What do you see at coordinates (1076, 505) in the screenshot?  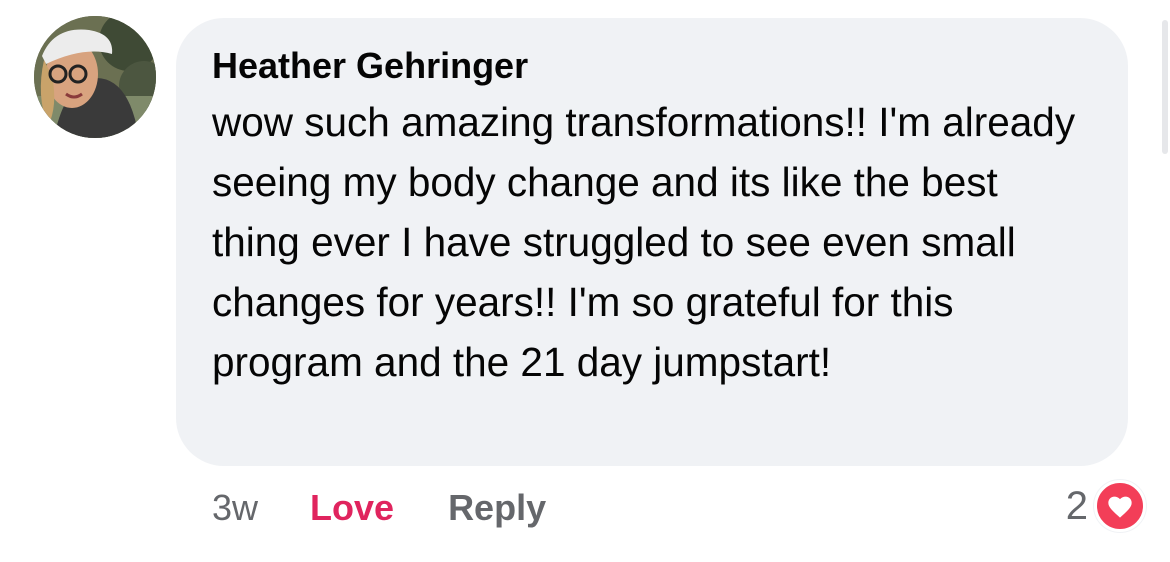 I see `reaction-count: 2` at bounding box center [1076, 505].